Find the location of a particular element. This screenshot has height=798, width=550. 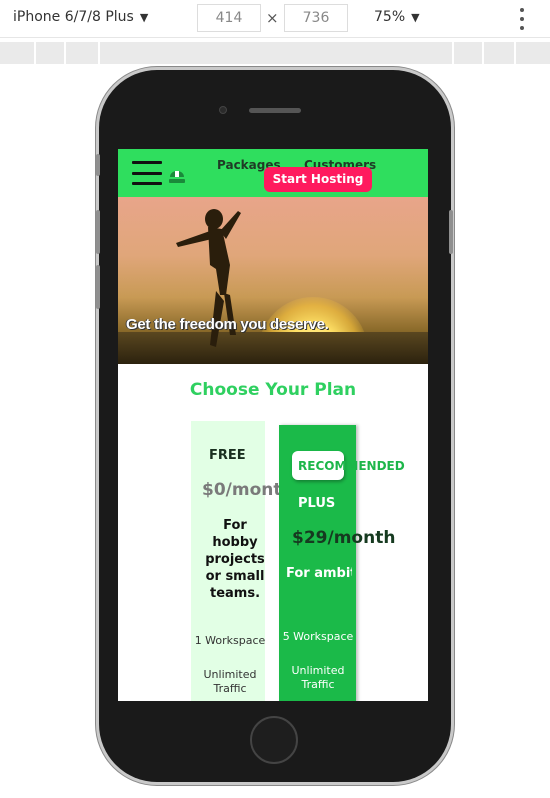

power-button is located at coordinates (451, 232).